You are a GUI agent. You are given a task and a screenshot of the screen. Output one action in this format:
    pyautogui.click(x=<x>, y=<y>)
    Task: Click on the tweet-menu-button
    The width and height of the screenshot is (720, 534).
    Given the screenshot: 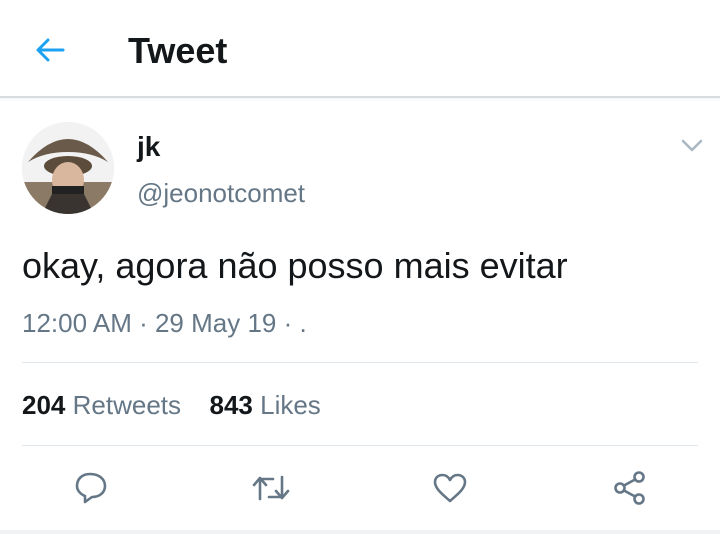 What is the action you would take?
    pyautogui.click(x=692, y=146)
    